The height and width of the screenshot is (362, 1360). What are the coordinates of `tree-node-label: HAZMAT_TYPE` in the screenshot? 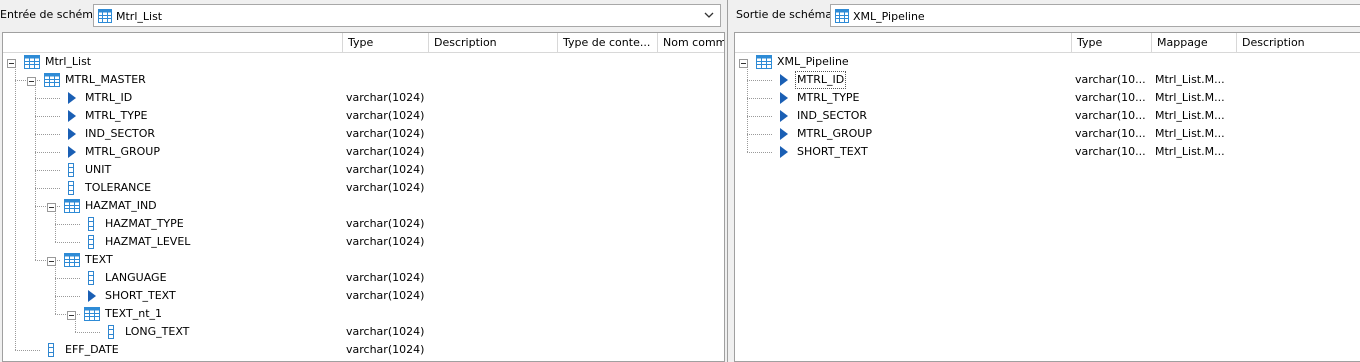 It's located at (144, 223).